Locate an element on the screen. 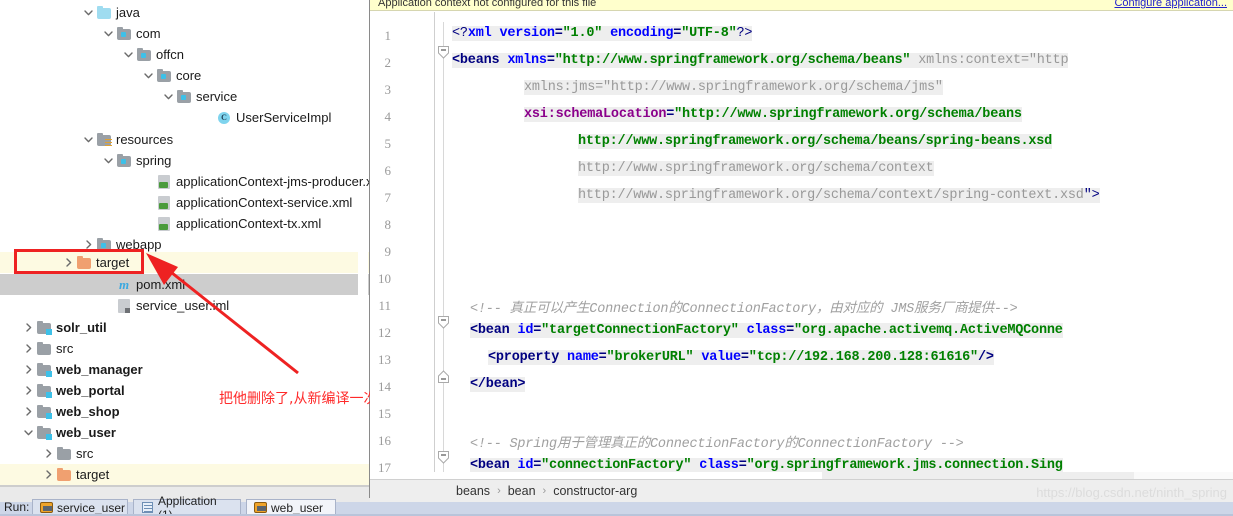 This screenshot has width=1233, height=516. line-number: 7 is located at coordinates (388, 197).